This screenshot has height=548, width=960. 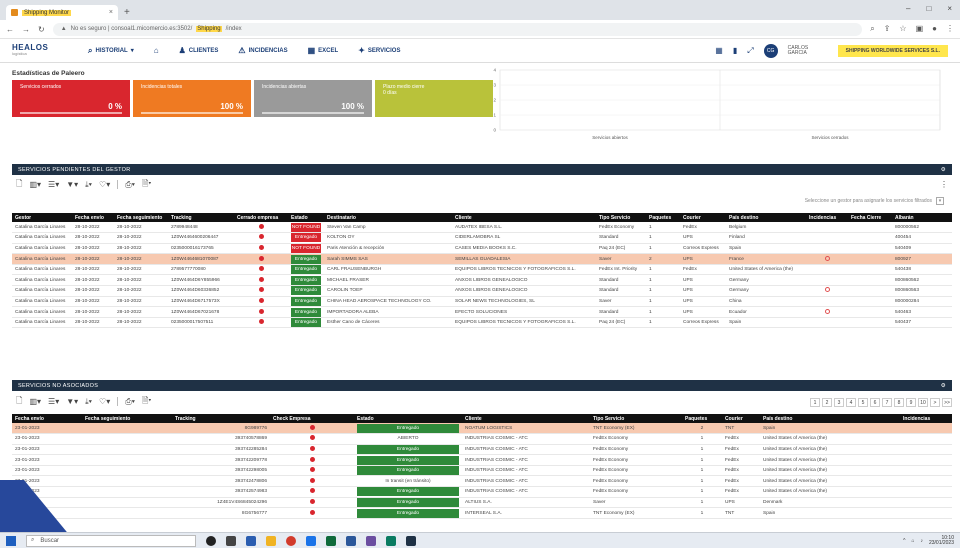 I want to click on page-icon: 🗎▾, so click(x=146, y=185).